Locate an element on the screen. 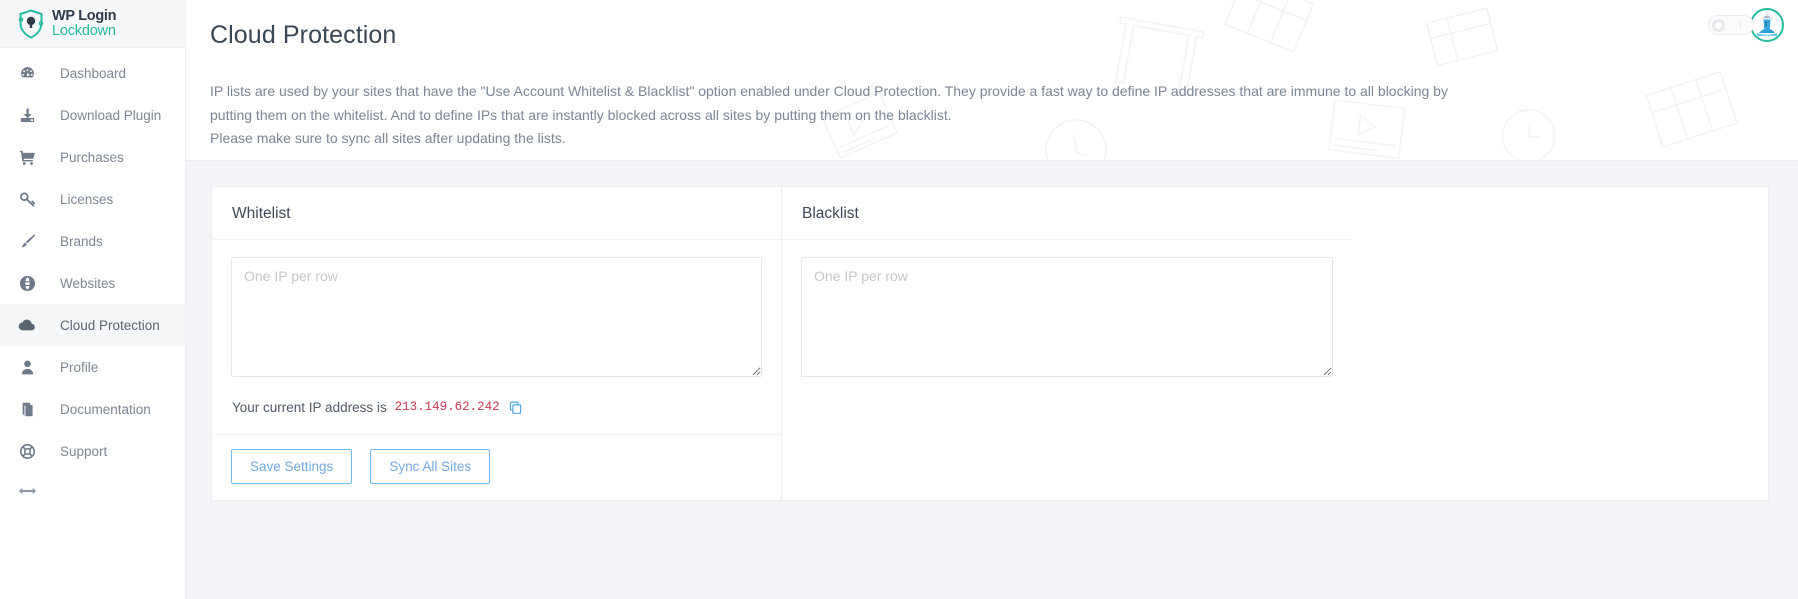 This screenshot has height=599, width=1798. sidebar-item-label: Dashboard is located at coordinates (93, 73).